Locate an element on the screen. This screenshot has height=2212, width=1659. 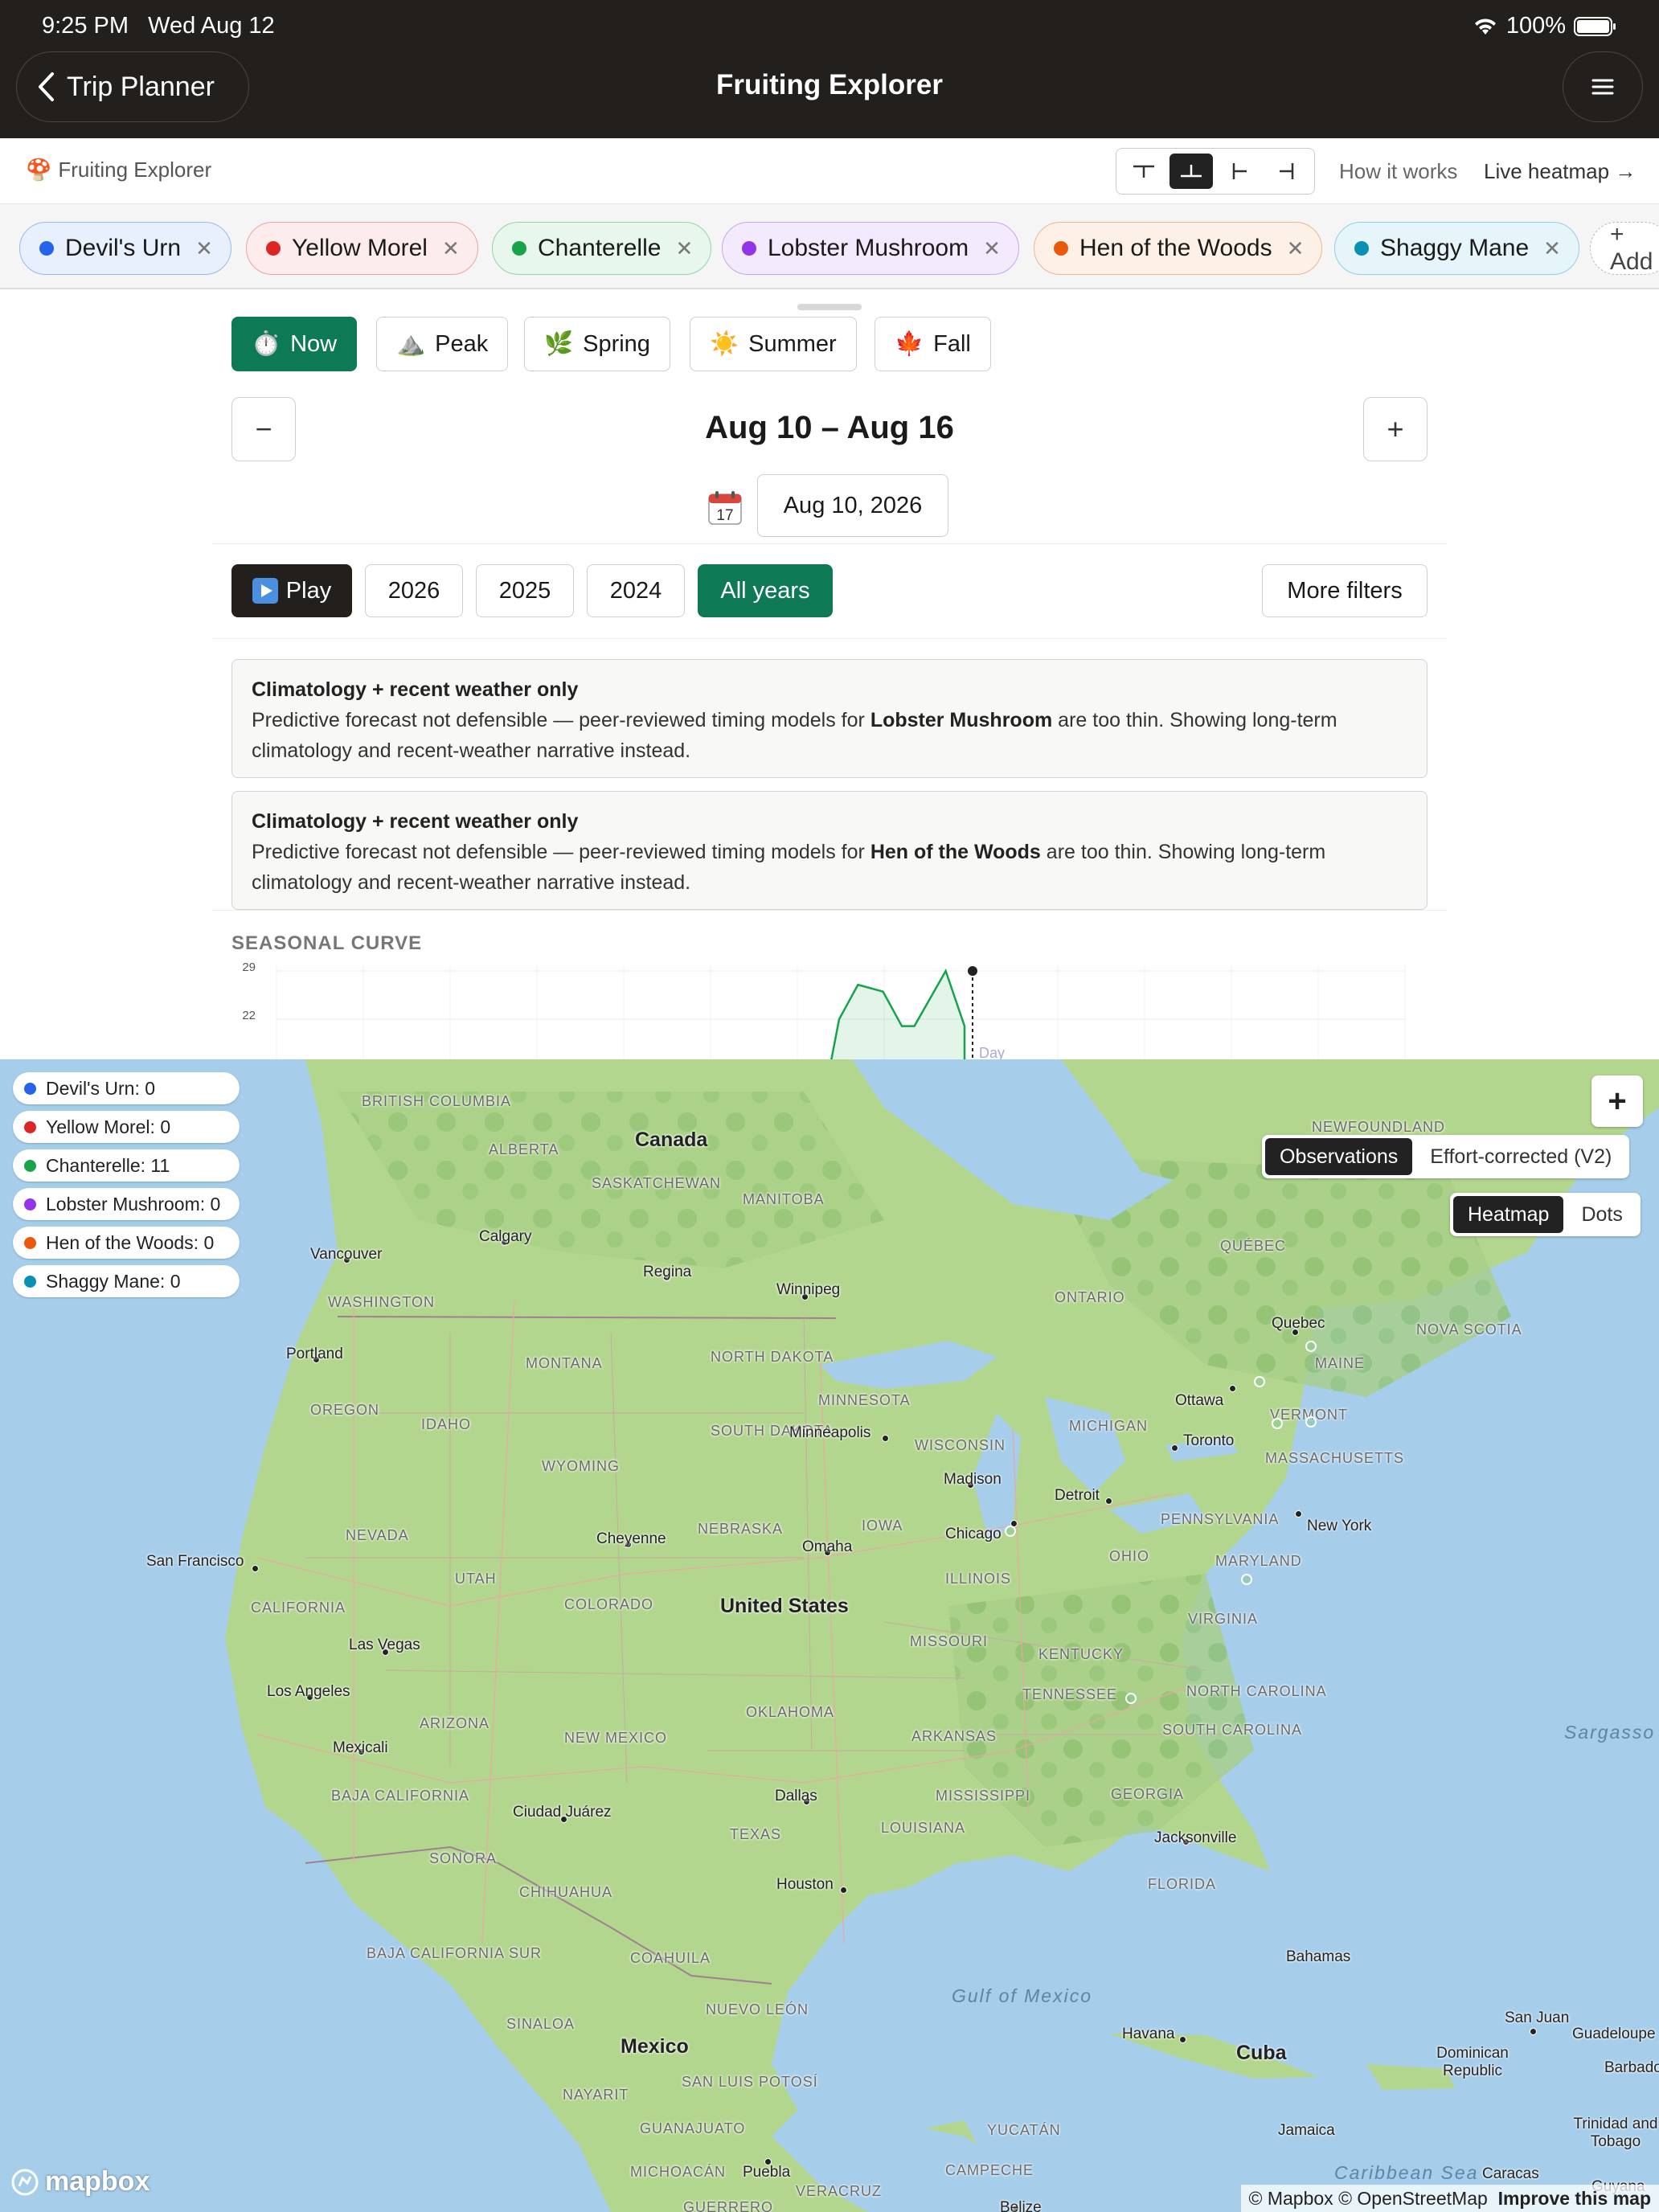
season-tab-now: ⏱️ Now is located at coordinates (294, 344).